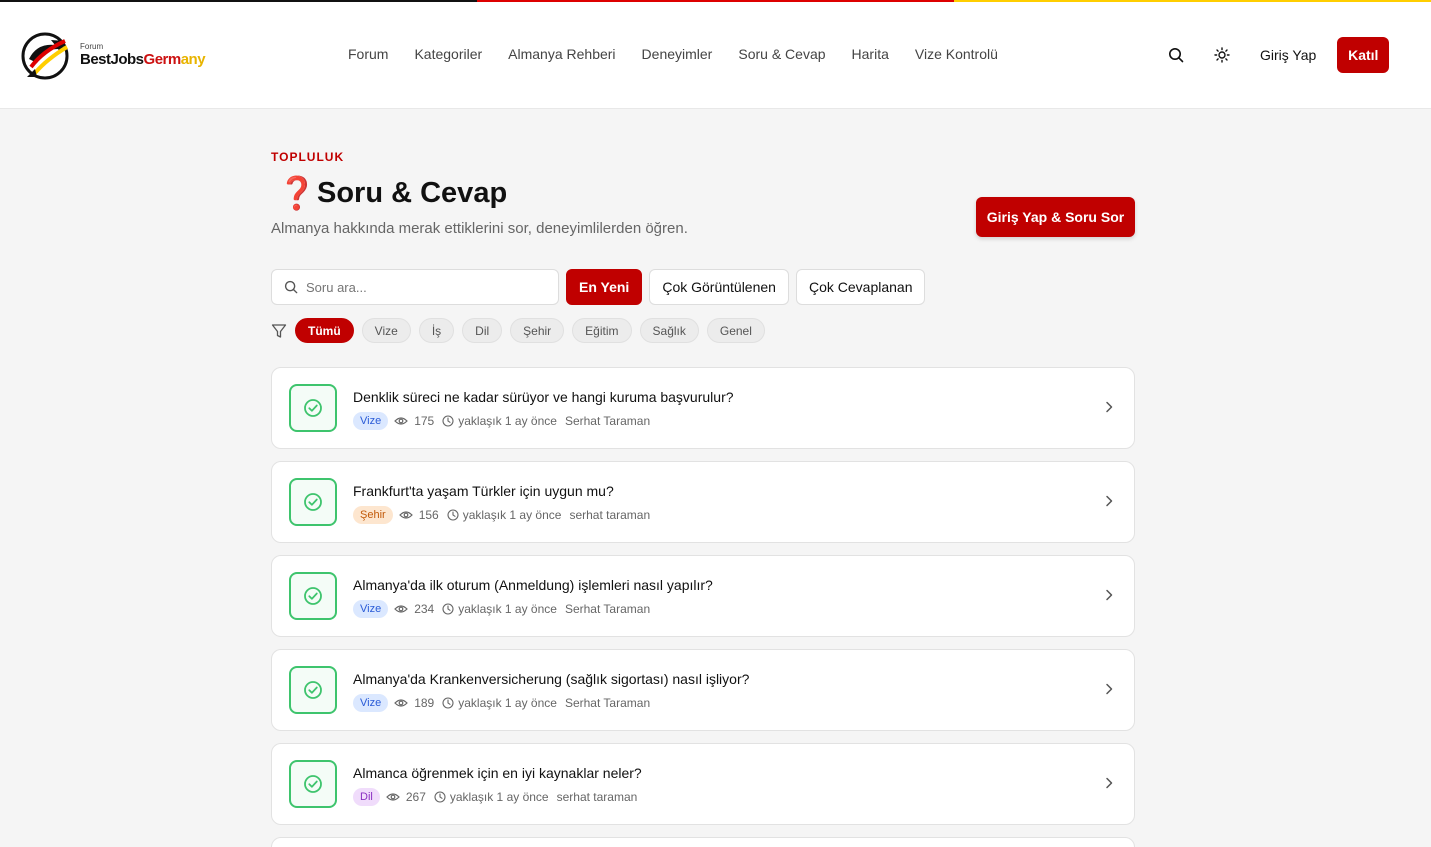 The height and width of the screenshot is (847, 1431). What do you see at coordinates (424, 609) in the screenshot?
I see `view-count: 234` at bounding box center [424, 609].